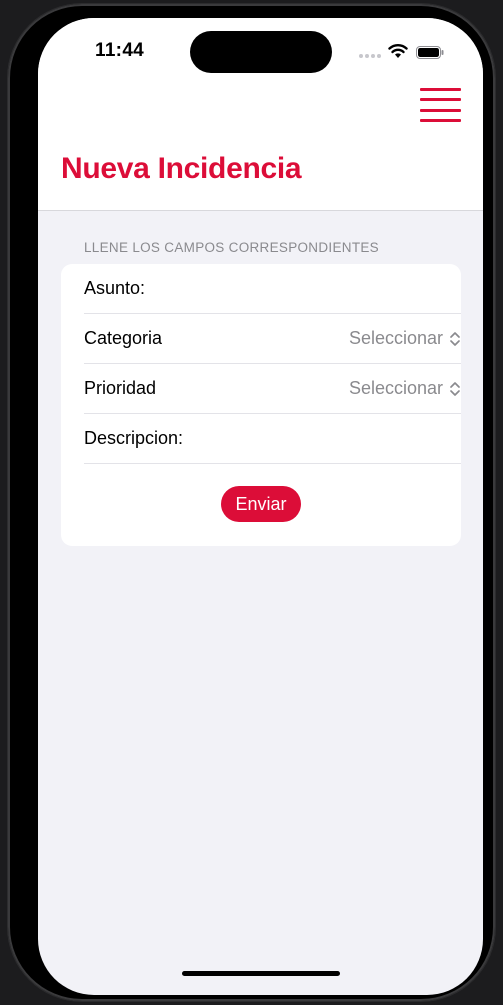  I want to click on hamburger-menu-icon, so click(440, 104).